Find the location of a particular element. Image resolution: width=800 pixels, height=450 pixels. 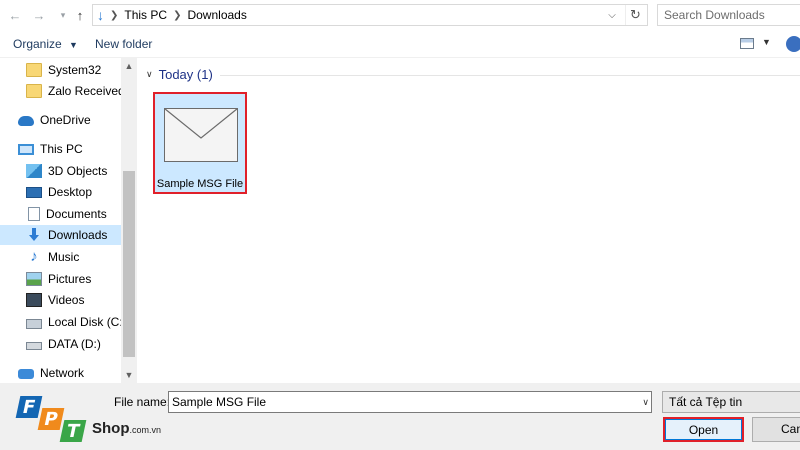

pictures-icon is located at coordinates (34, 279).